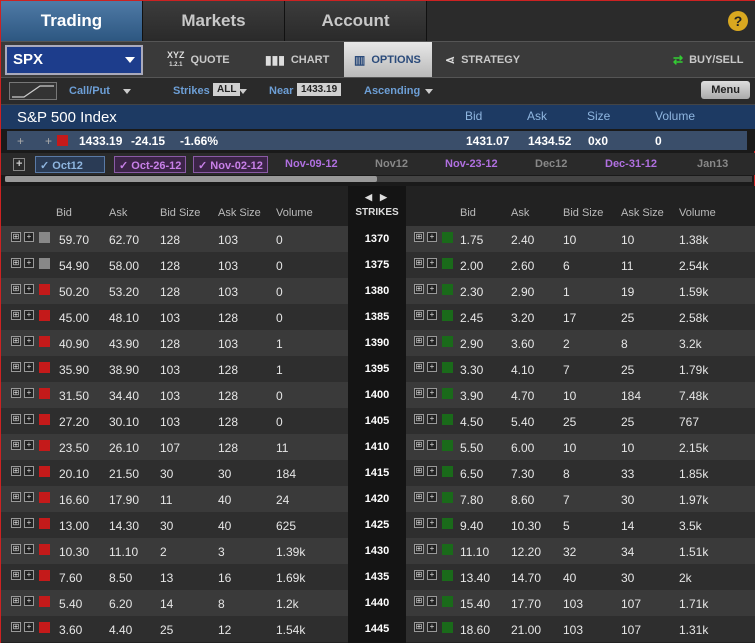  What do you see at coordinates (392, 91) in the screenshot?
I see `sort-order-select: Ascending` at bounding box center [392, 91].